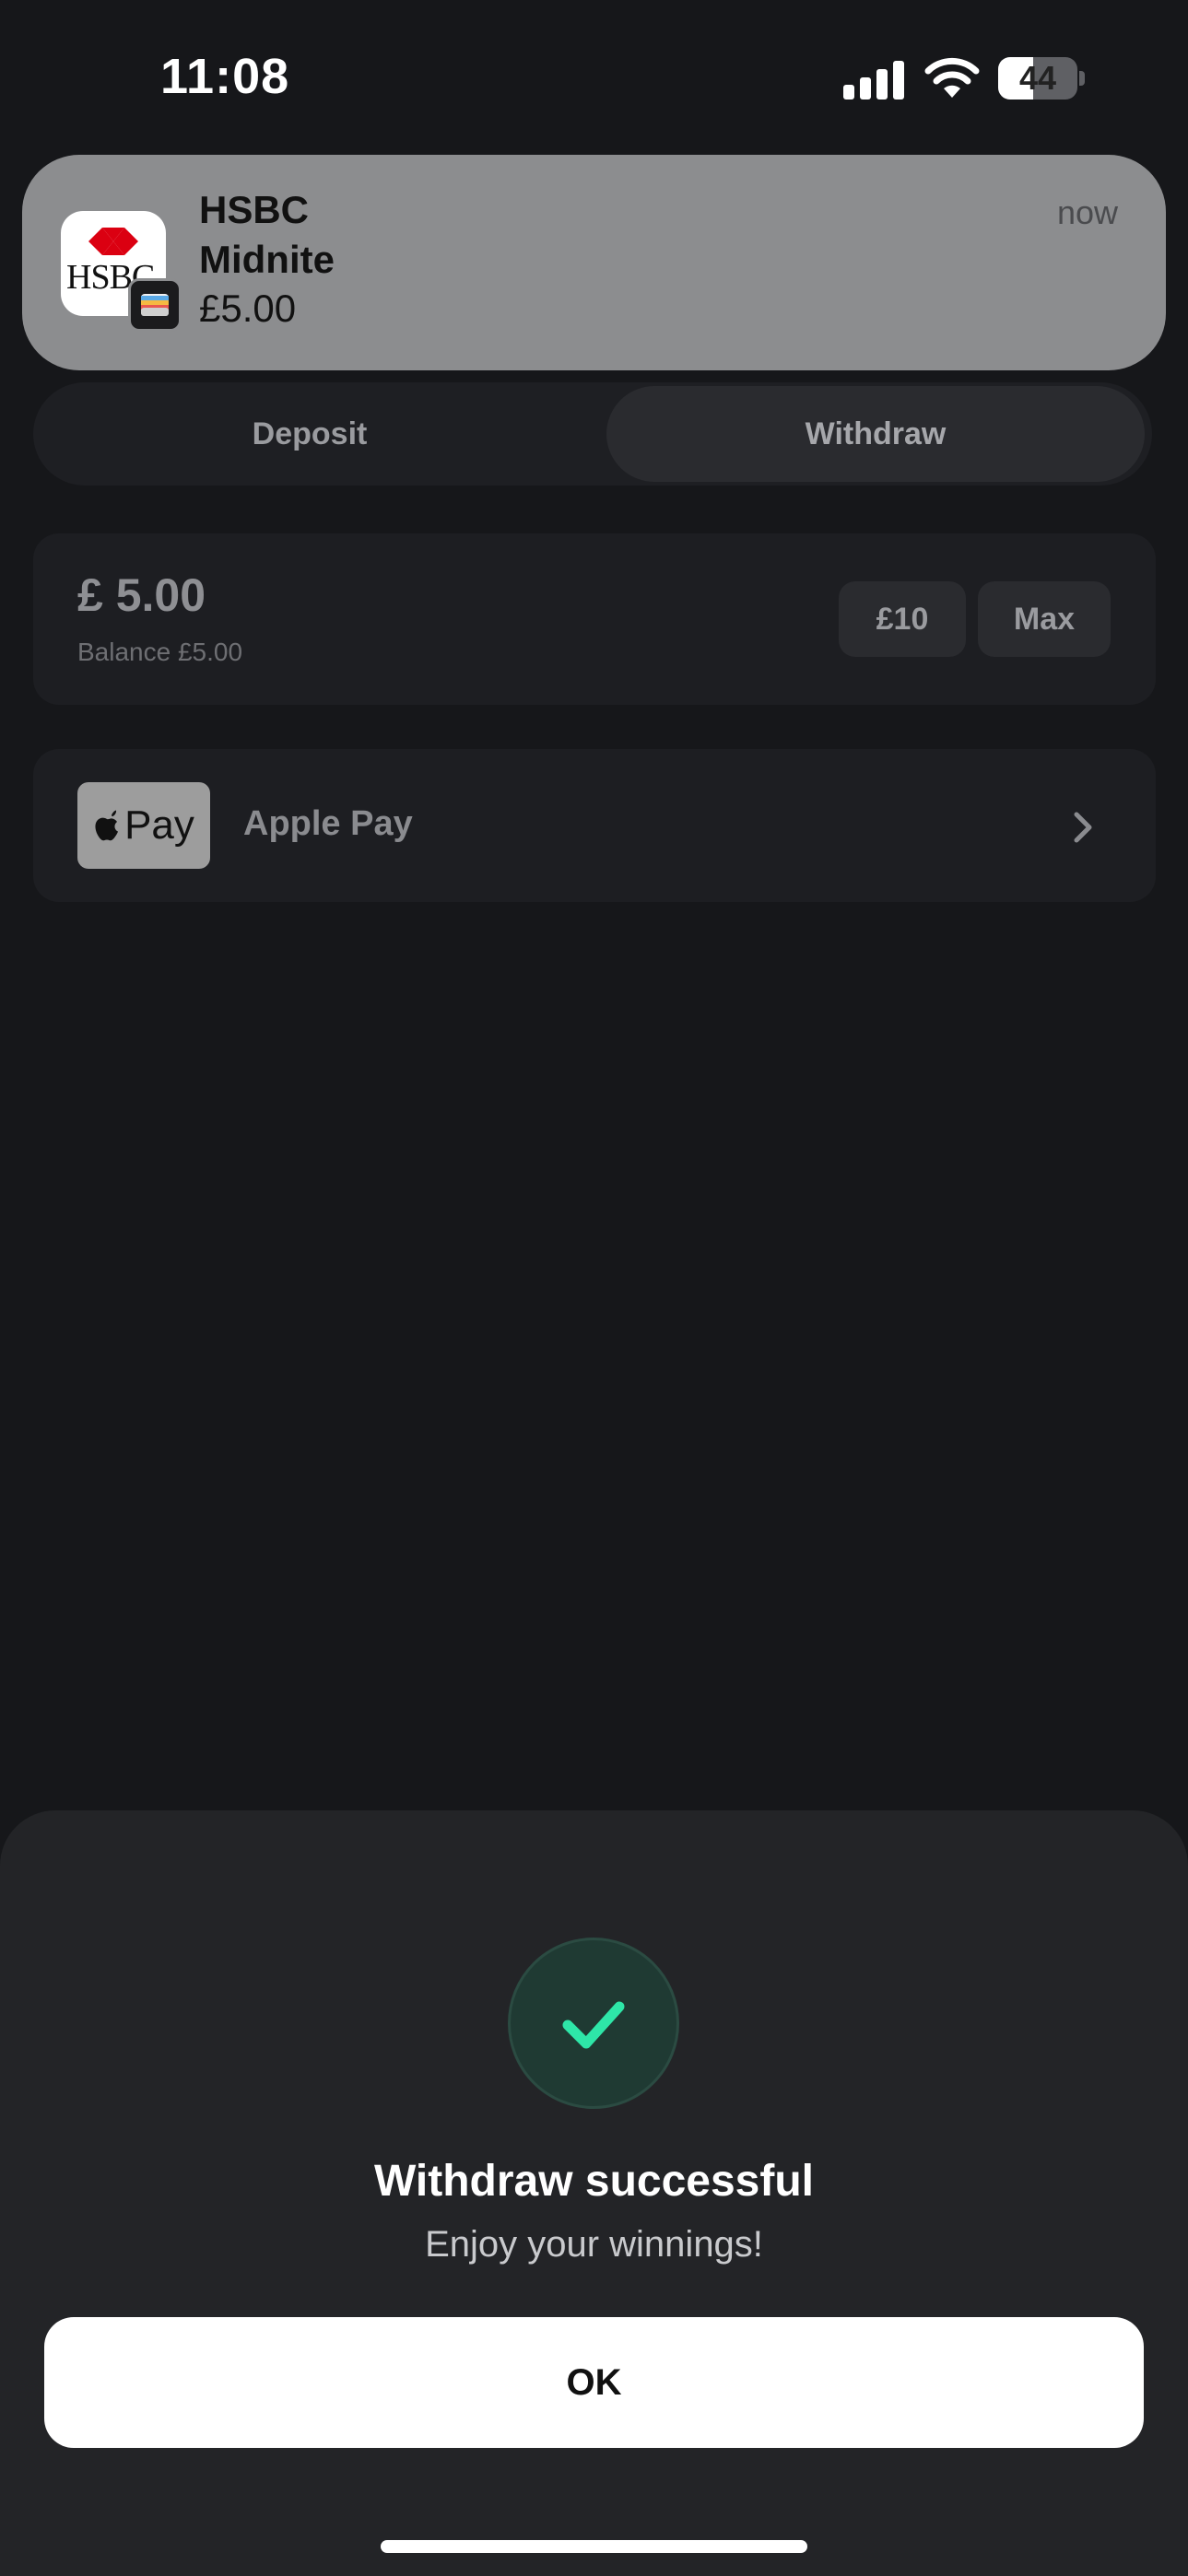 The height and width of the screenshot is (2576, 1188). I want to click on wallet-icon, so click(155, 305).